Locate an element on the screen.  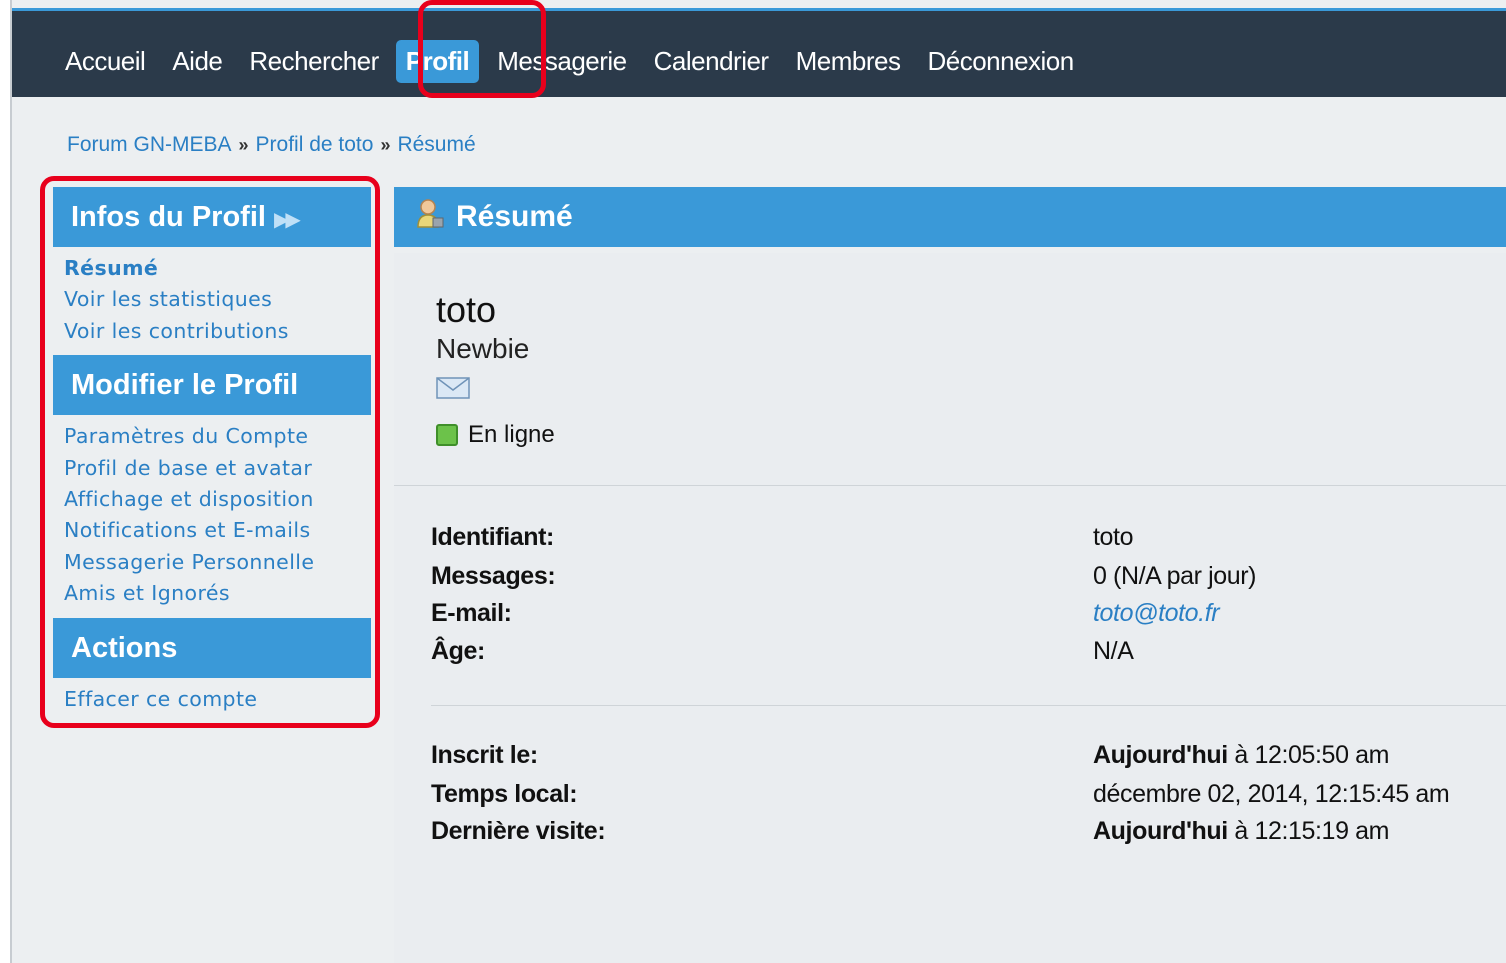
date-rest: à 12:05:50 am is located at coordinates (1308, 755).